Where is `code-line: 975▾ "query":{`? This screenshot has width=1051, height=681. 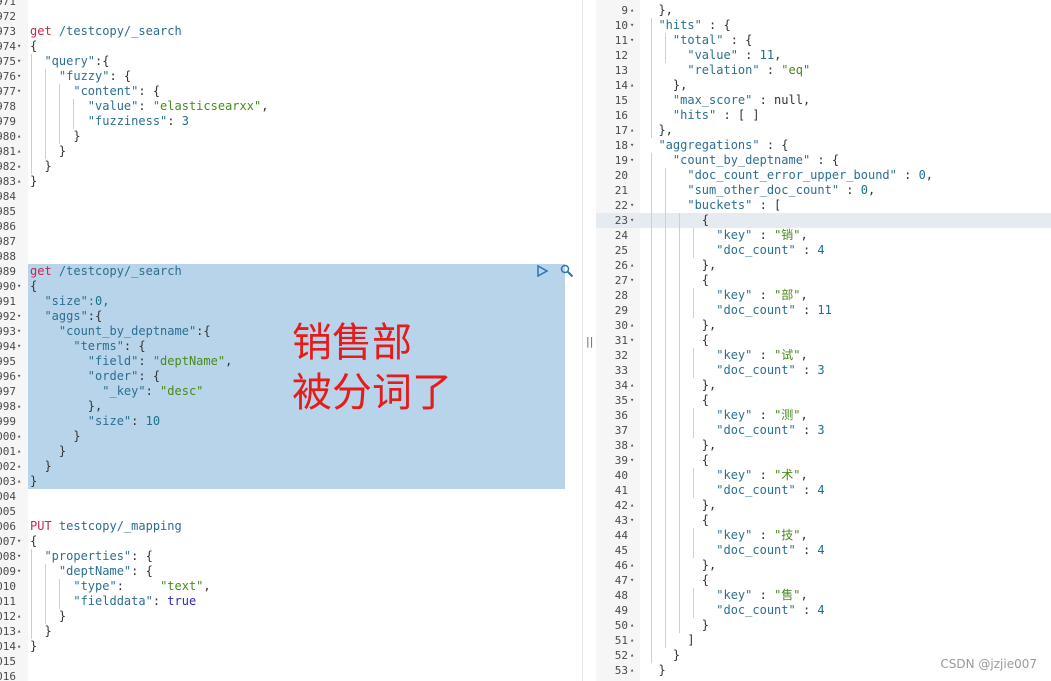 code-line: 975▾ "query":{ is located at coordinates (291, 61).